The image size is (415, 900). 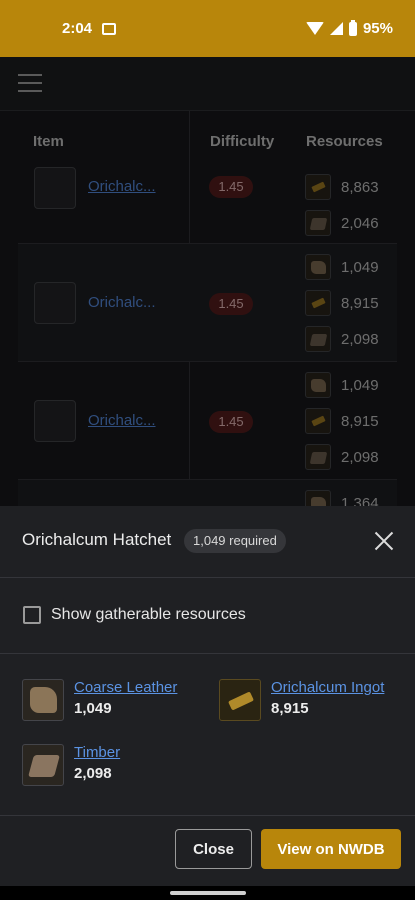 I want to click on status-right: 95%, so click(x=349, y=28).